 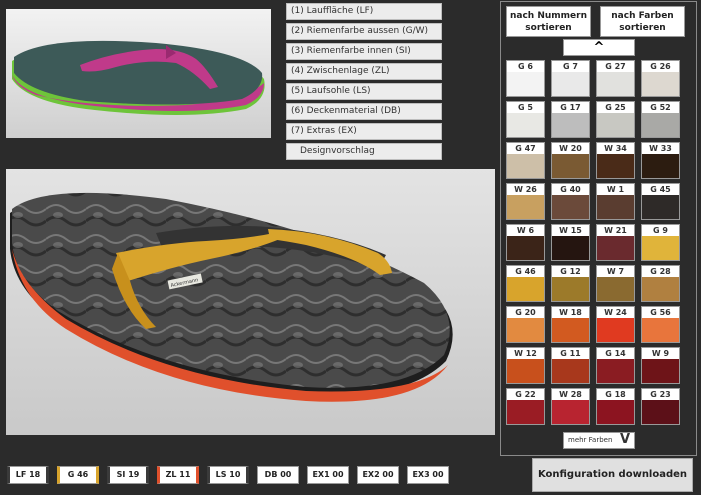 What do you see at coordinates (570, 107) in the screenshot?
I see `swatch-code-label: G 17` at bounding box center [570, 107].